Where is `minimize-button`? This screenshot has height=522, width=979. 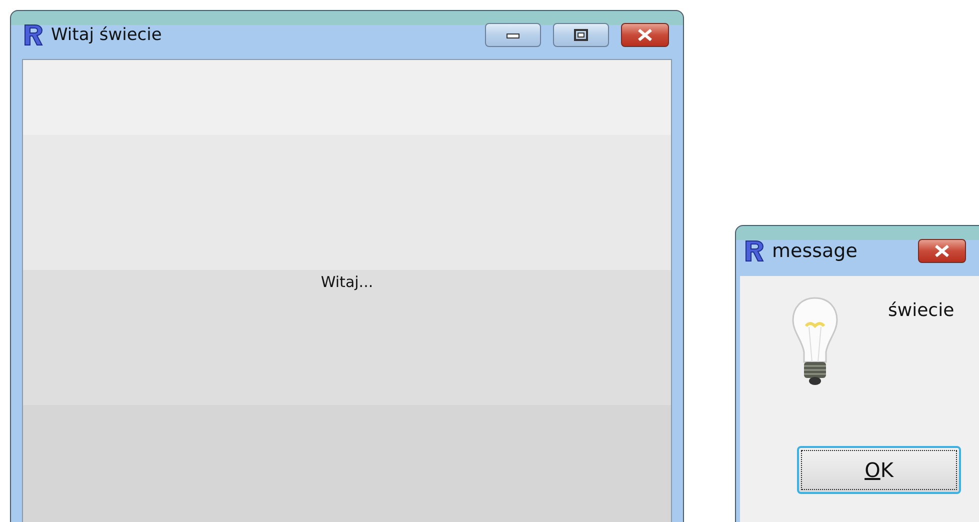
minimize-button is located at coordinates (513, 35).